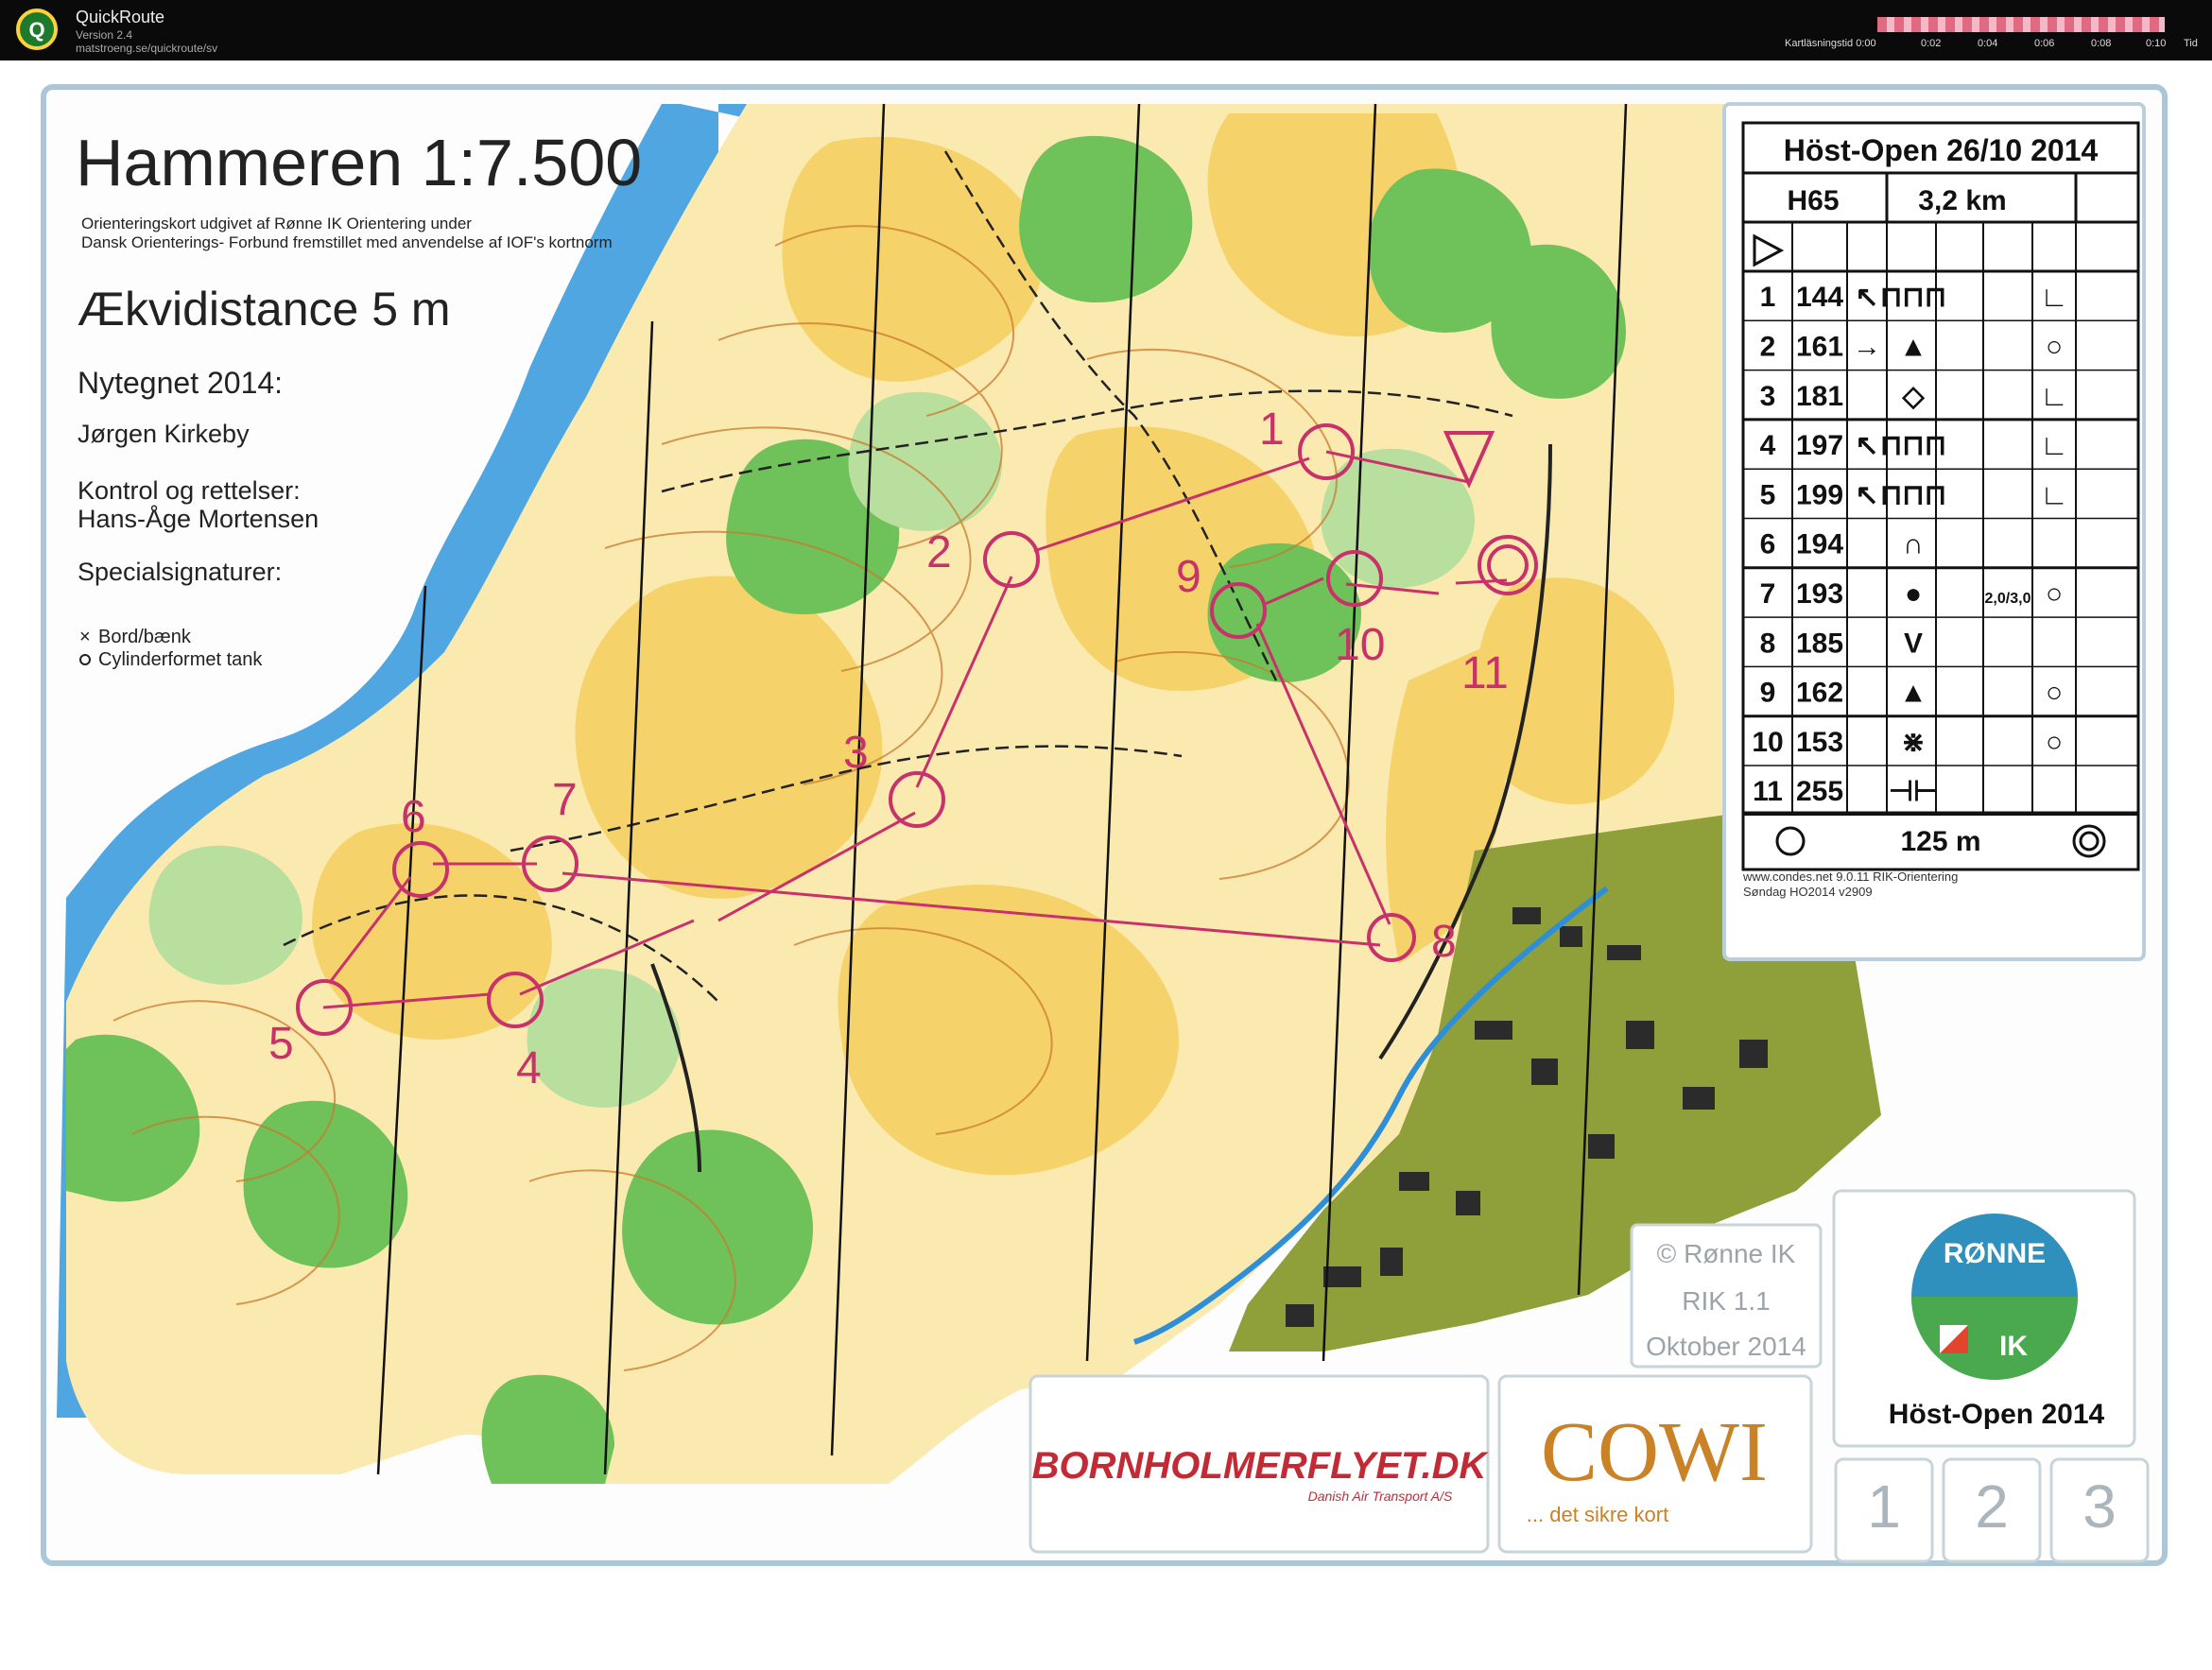 The image size is (2212, 1670). Describe the element at coordinates (1884, 1507) in the screenshot. I see `svg-text: 1` at that location.